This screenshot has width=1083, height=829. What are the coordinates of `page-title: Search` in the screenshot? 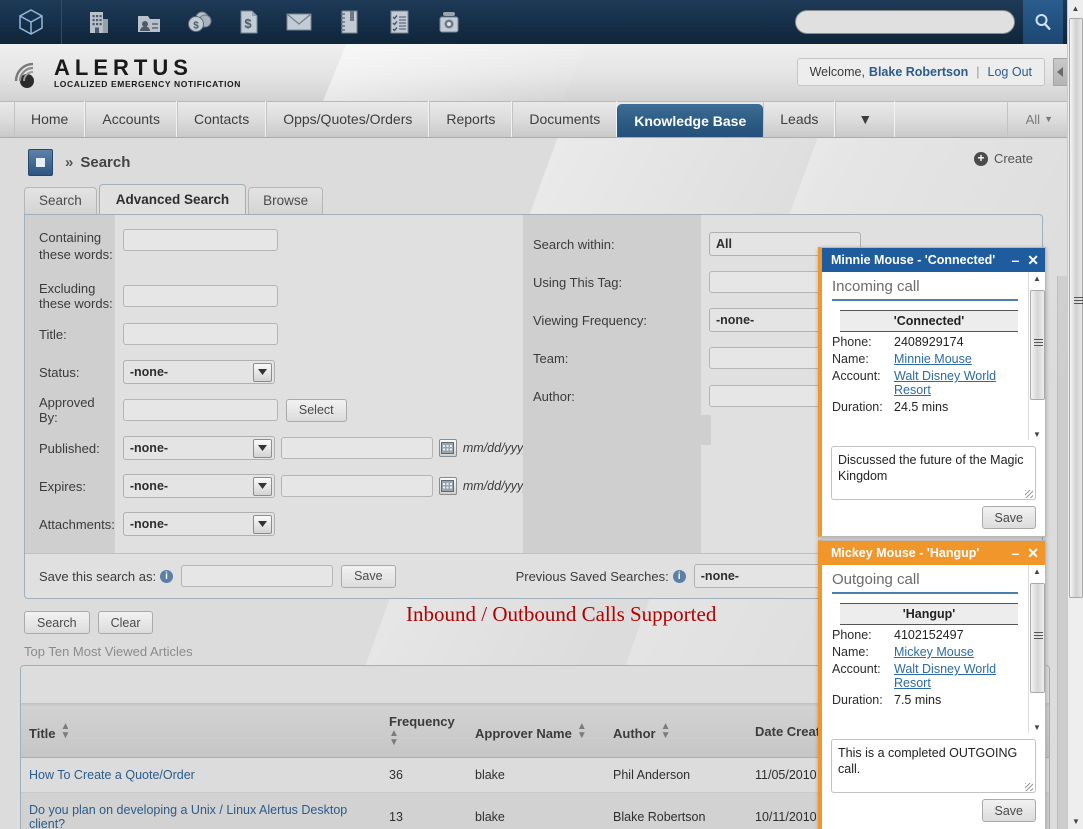 It's located at (105, 162).